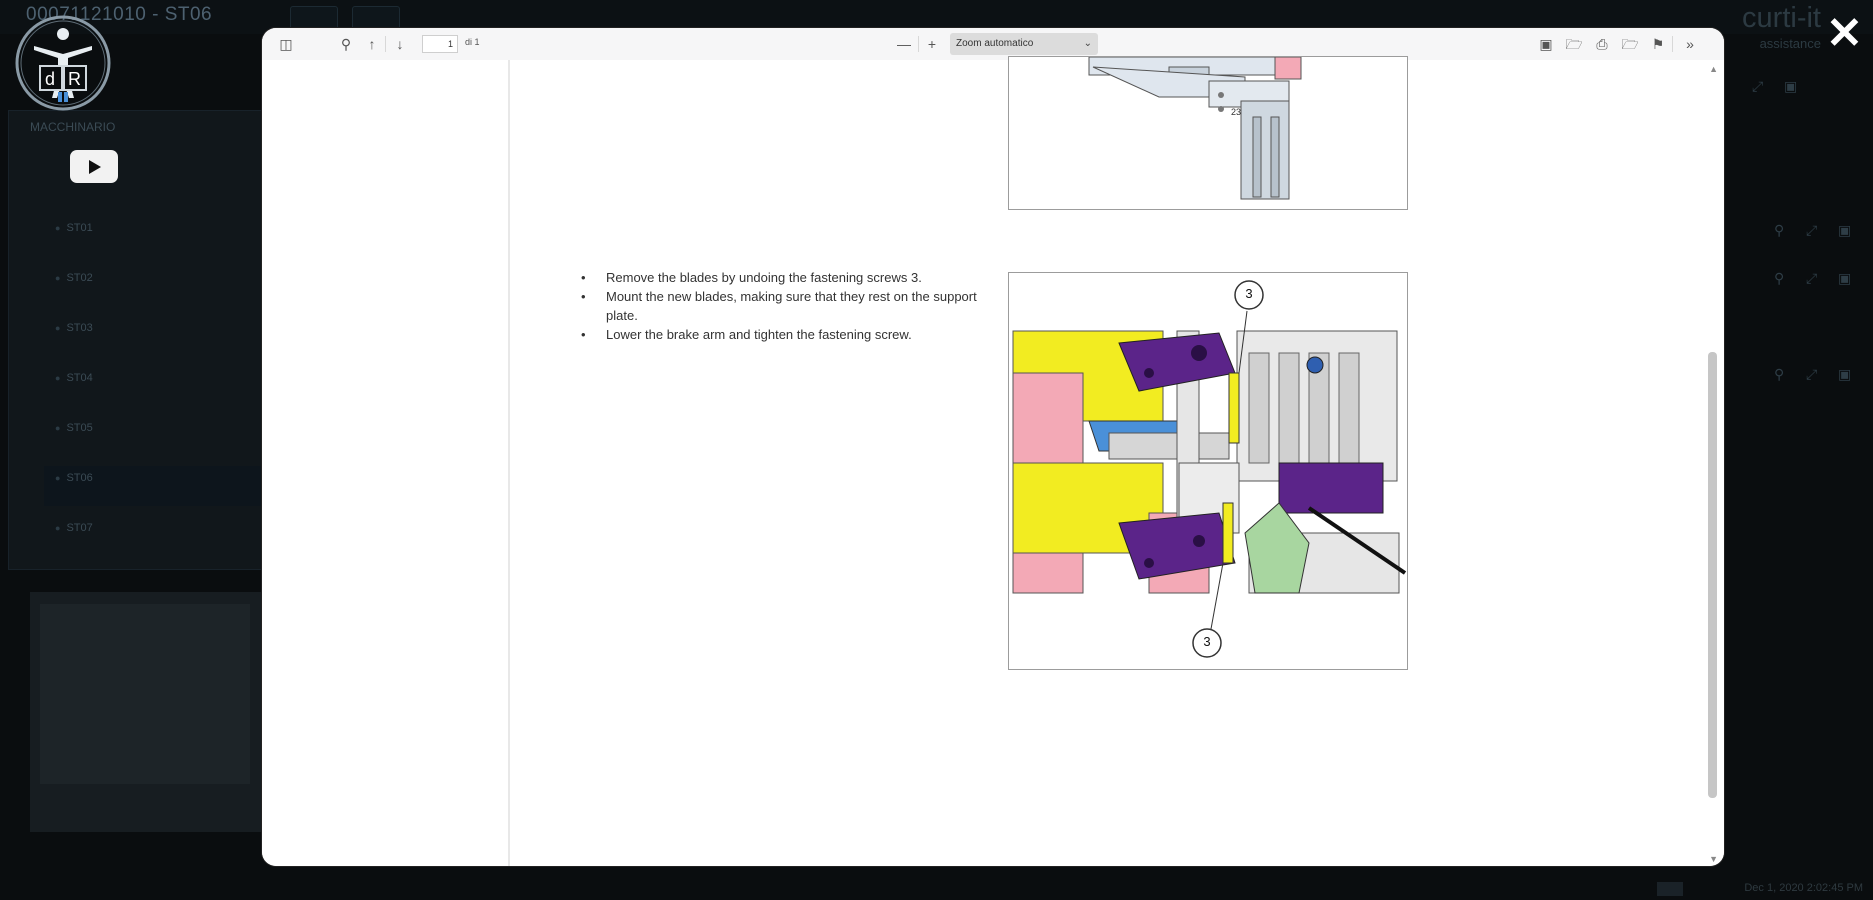 The image size is (1873, 900). I want to click on close-modal-button: ✕, so click(1844, 34).